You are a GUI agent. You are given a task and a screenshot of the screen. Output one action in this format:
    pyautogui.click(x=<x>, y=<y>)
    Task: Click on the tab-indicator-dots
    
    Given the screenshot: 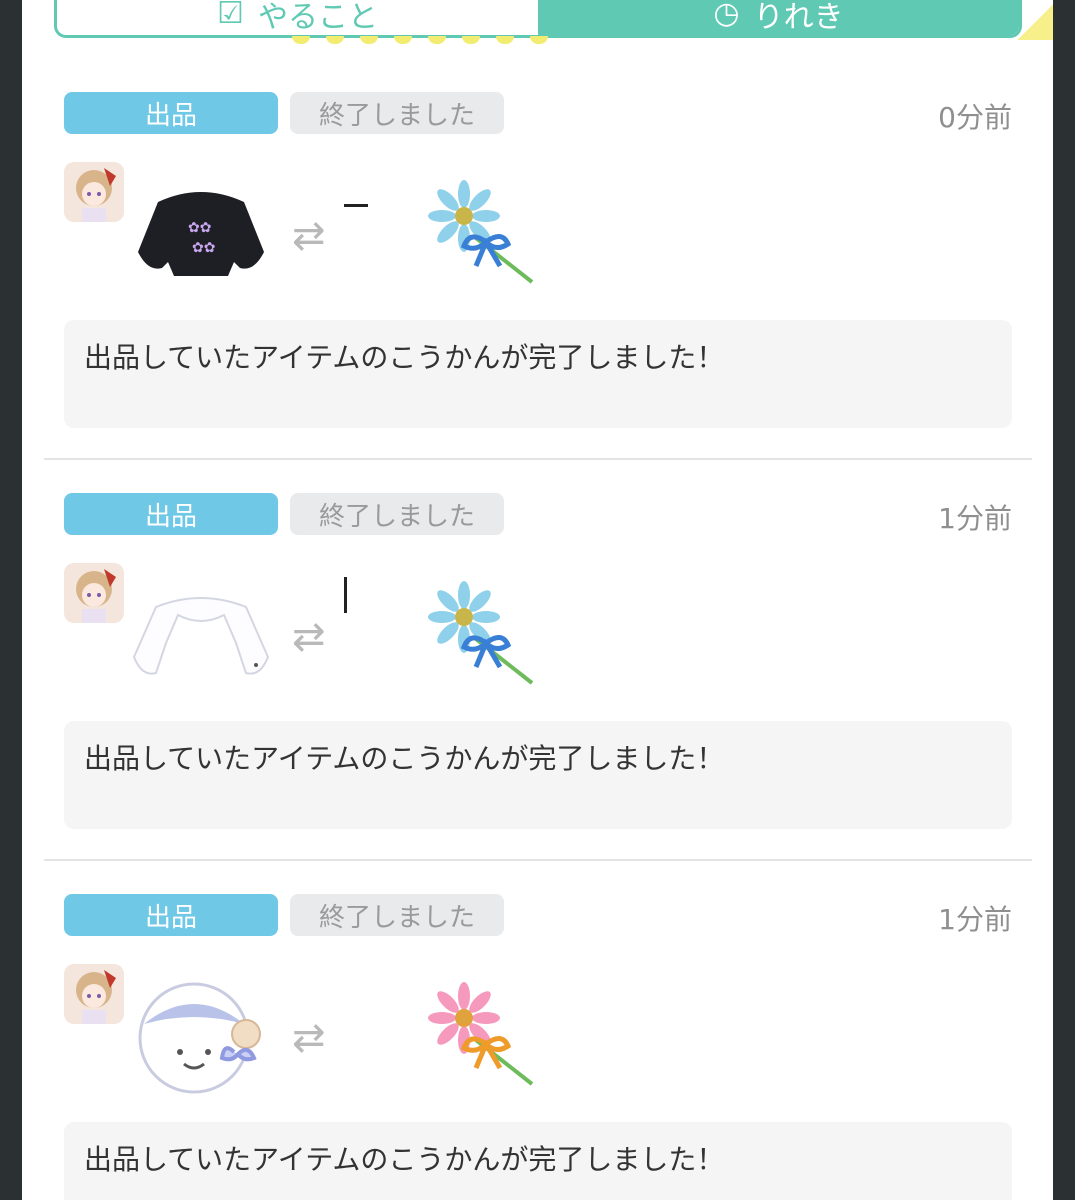 What is the action you would take?
    pyautogui.click(x=420, y=40)
    